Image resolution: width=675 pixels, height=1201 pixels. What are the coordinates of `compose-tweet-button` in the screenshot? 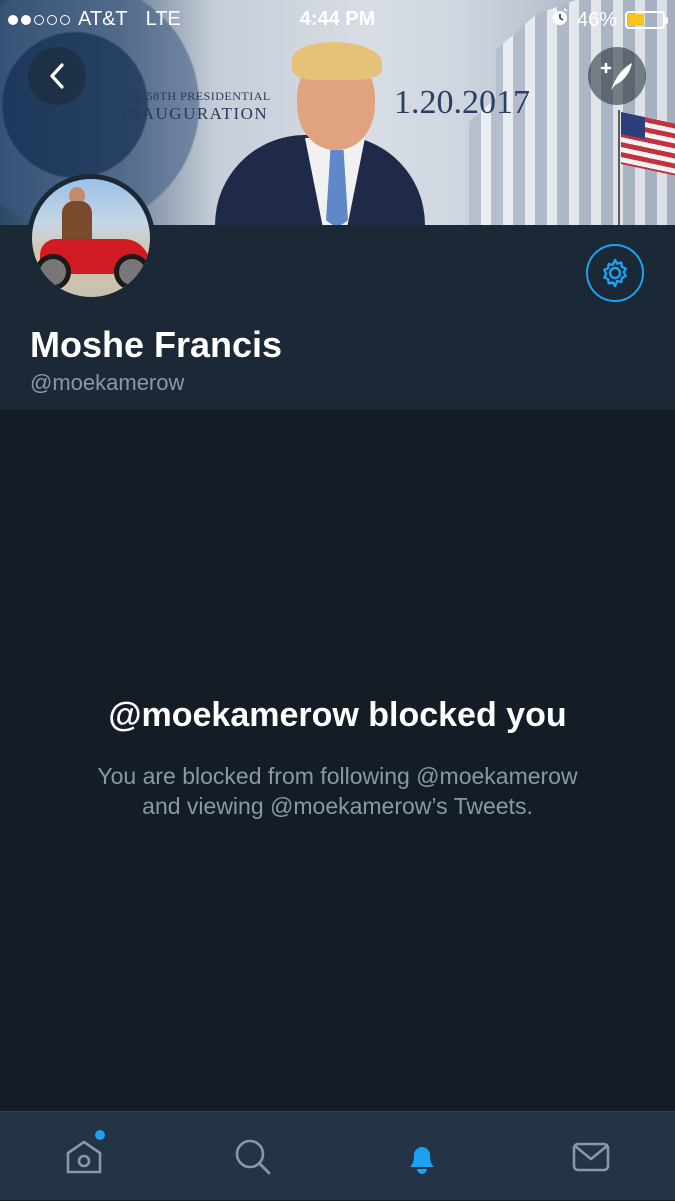 It's located at (617, 76).